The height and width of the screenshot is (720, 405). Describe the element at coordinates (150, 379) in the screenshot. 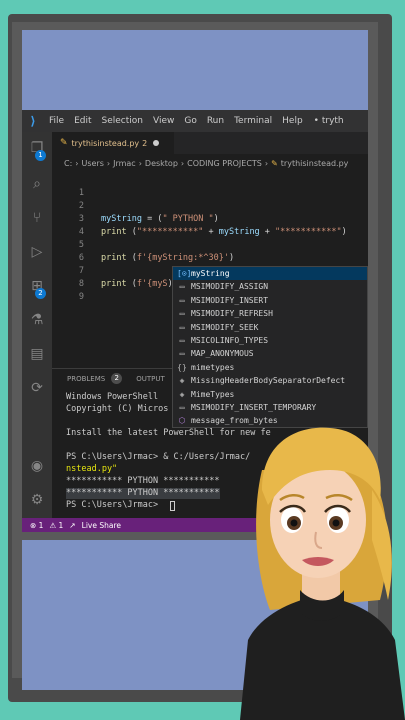

I see `tab-output: OUTPUT` at that location.